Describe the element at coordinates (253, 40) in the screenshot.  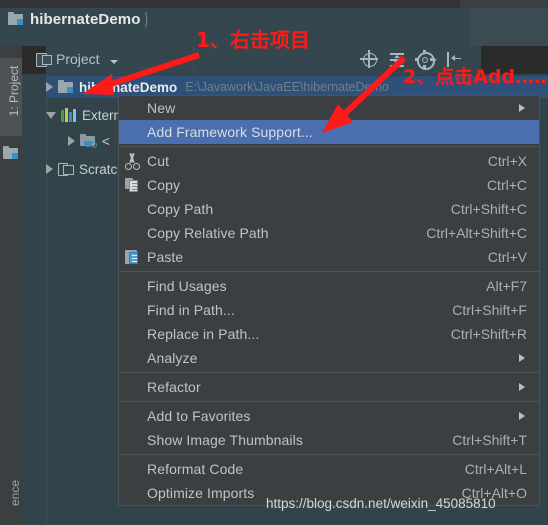
I see `annotation-step-1: 1、右击项目` at that location.